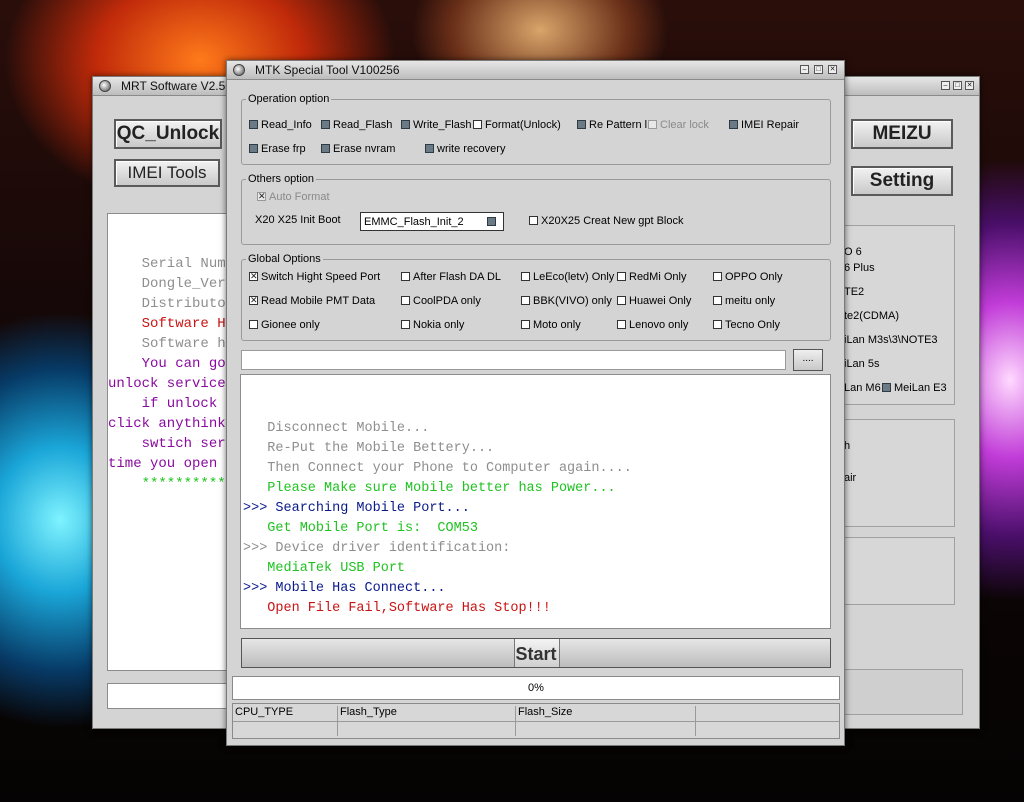 Image resolution: width=1024 pixels, height=802 pixels. I want to click on redmi-option: RedMi Only, so click(651, 277).